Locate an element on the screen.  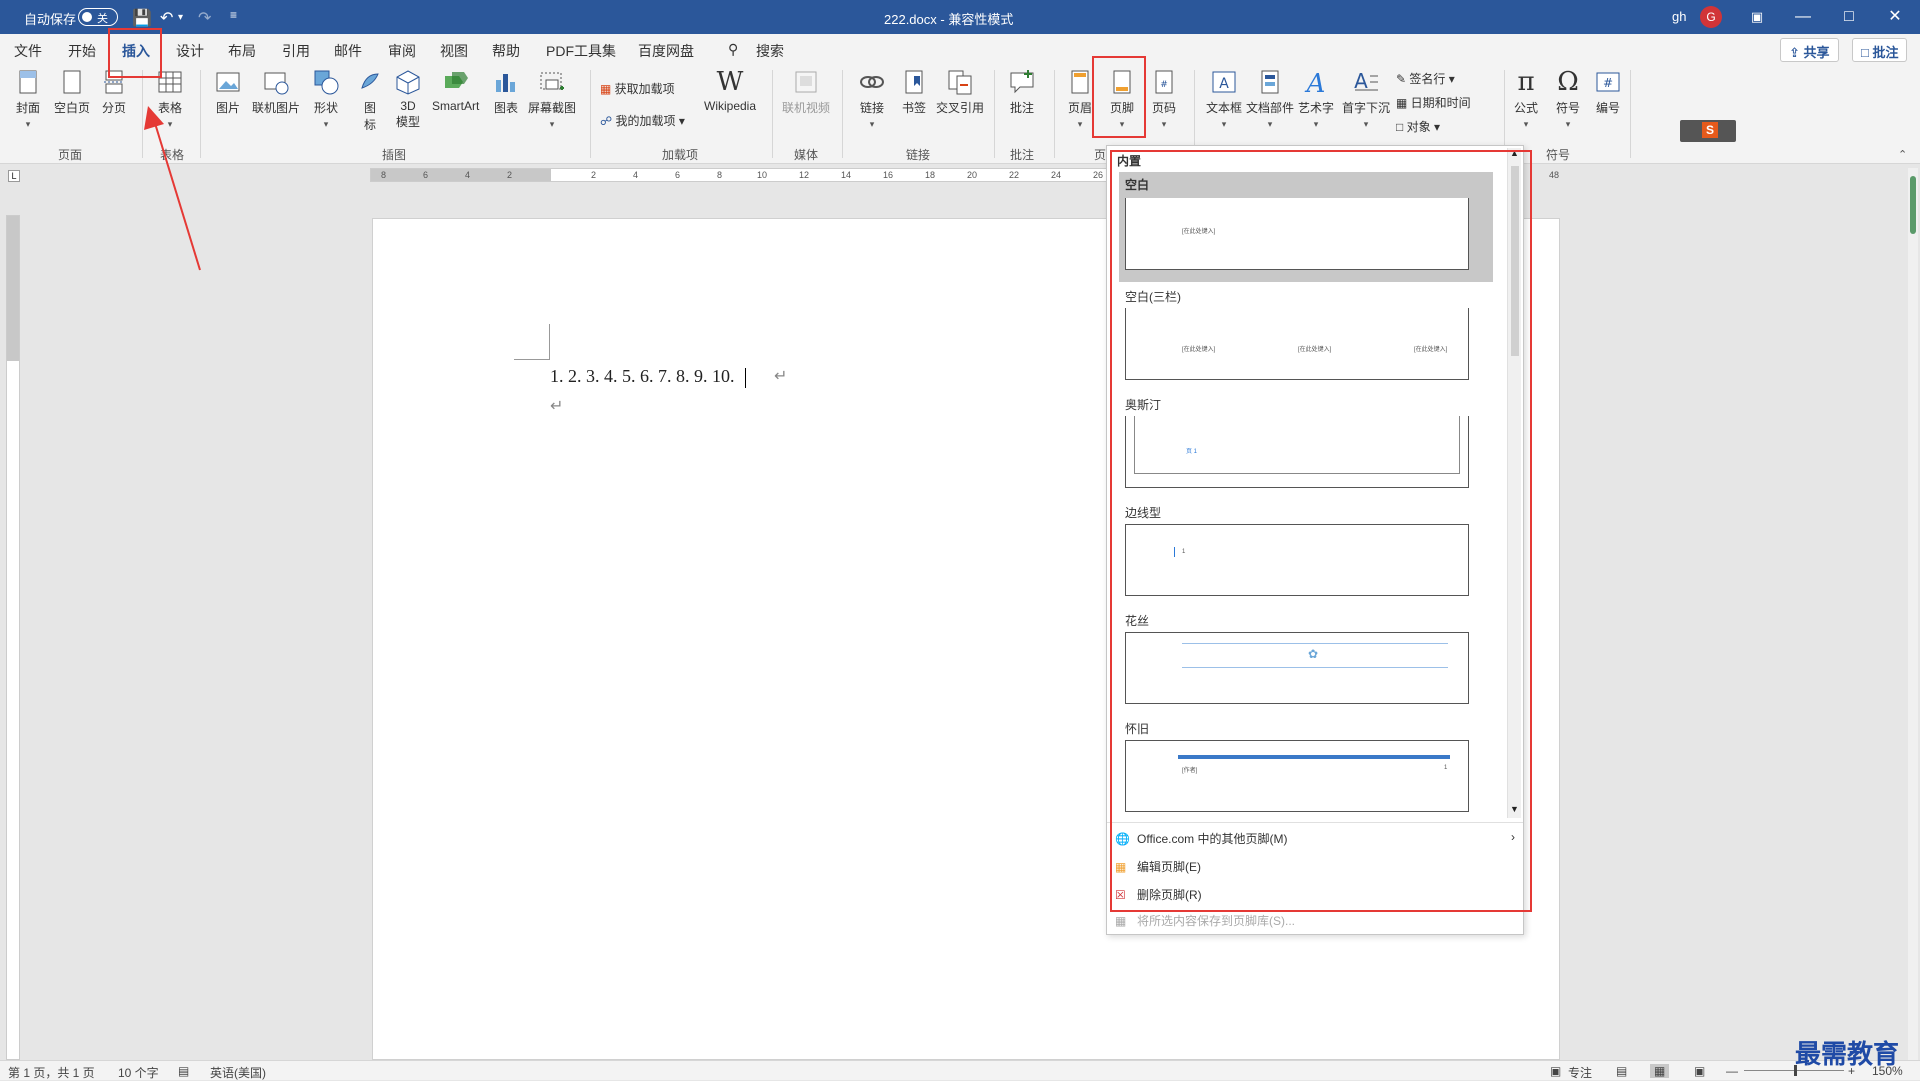
print-layout-icon: ▦ is located at coordinates (1660, 1071).